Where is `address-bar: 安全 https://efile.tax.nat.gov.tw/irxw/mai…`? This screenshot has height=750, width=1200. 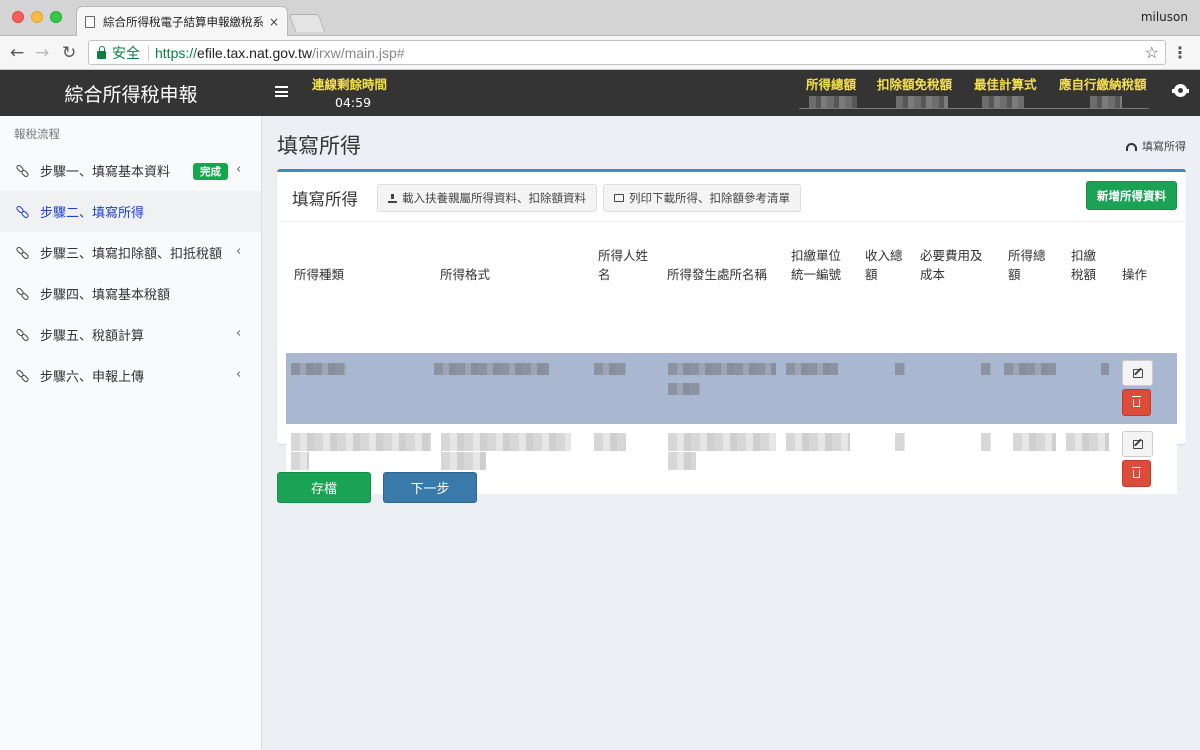
address-bar: 安全 https://efile.tax.nat.gov.tw/irxw/mai… is located at coordinates (627, 52).